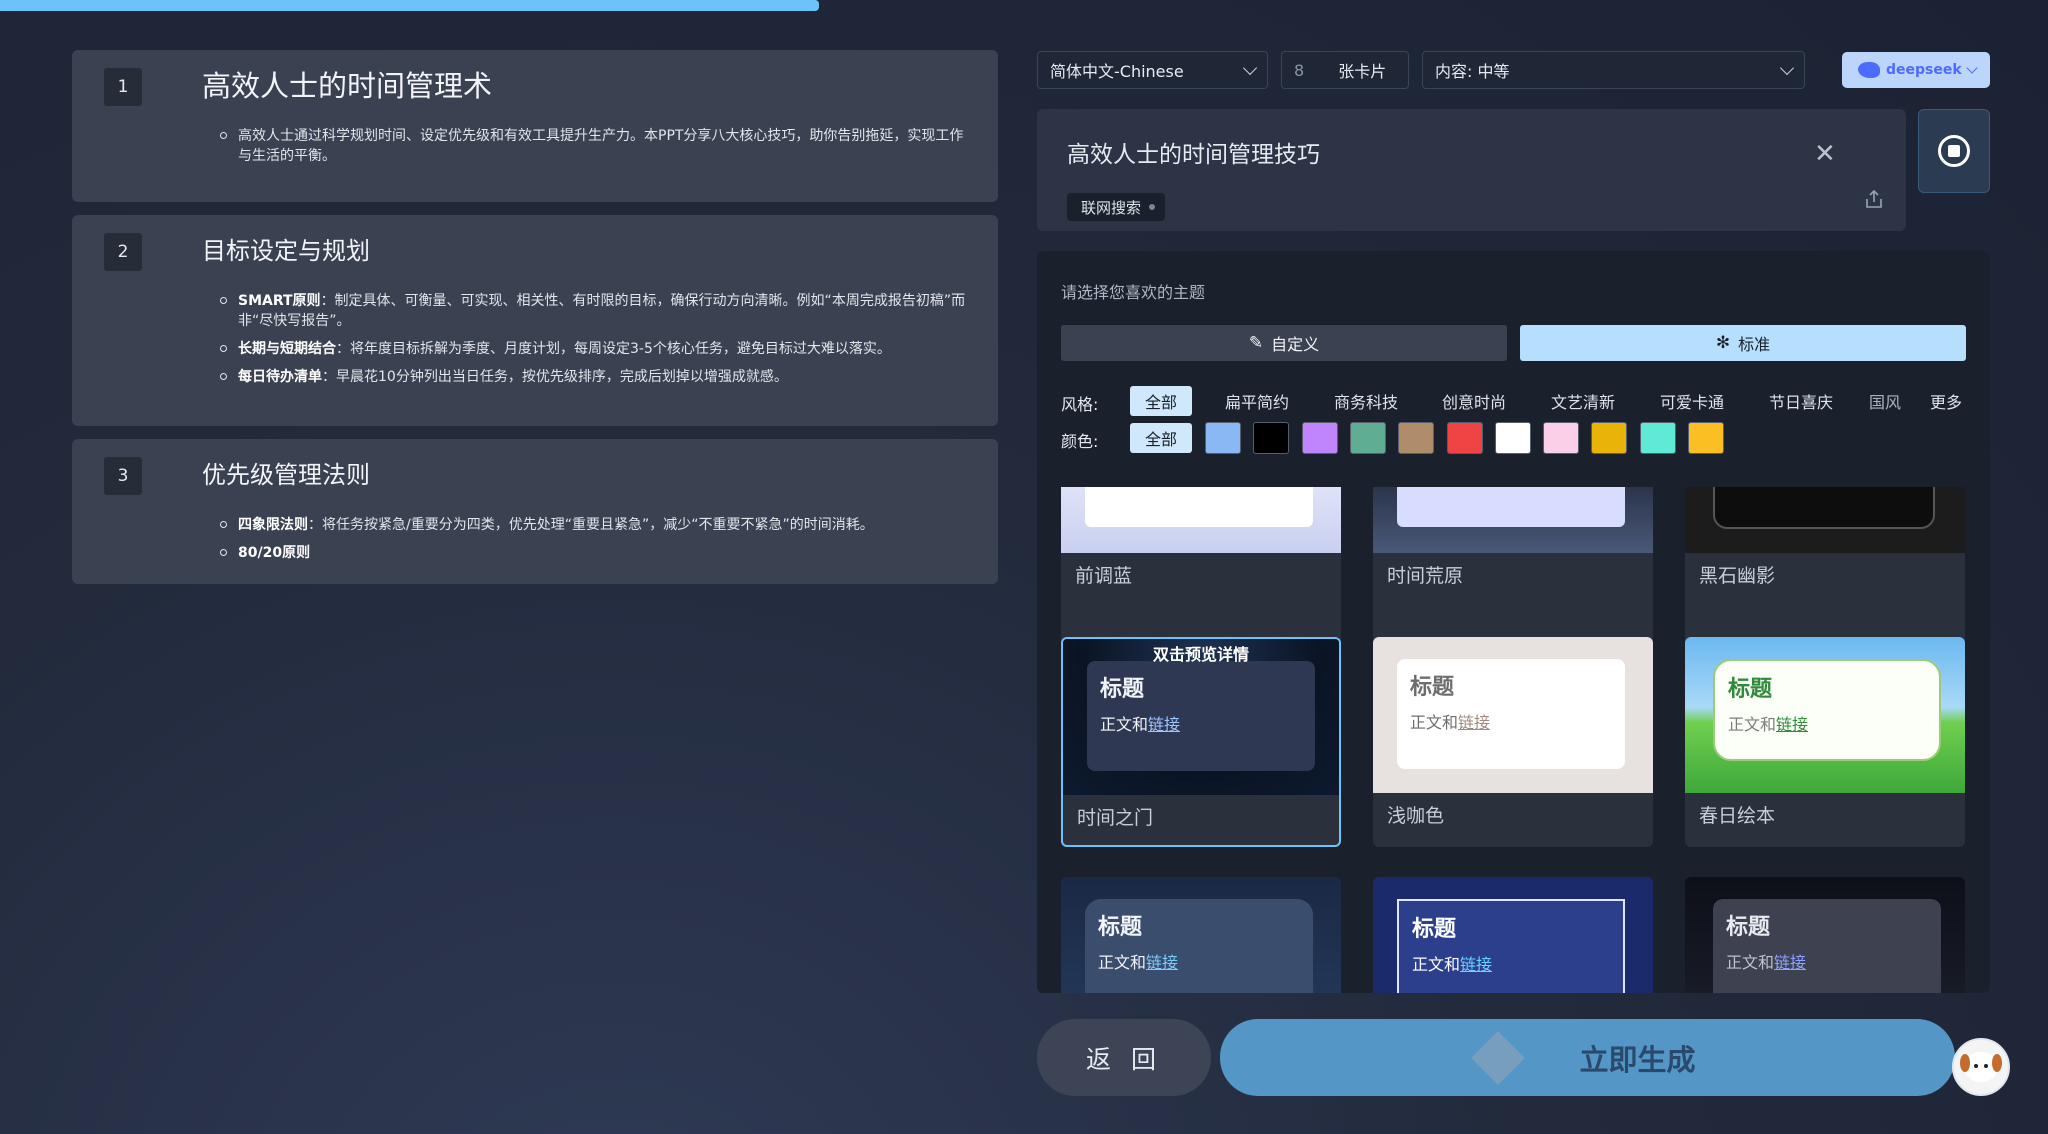 This screenshot has height=1134, width=2048. I want to click on theme-name: 时间荒原, so click(1425, 576).